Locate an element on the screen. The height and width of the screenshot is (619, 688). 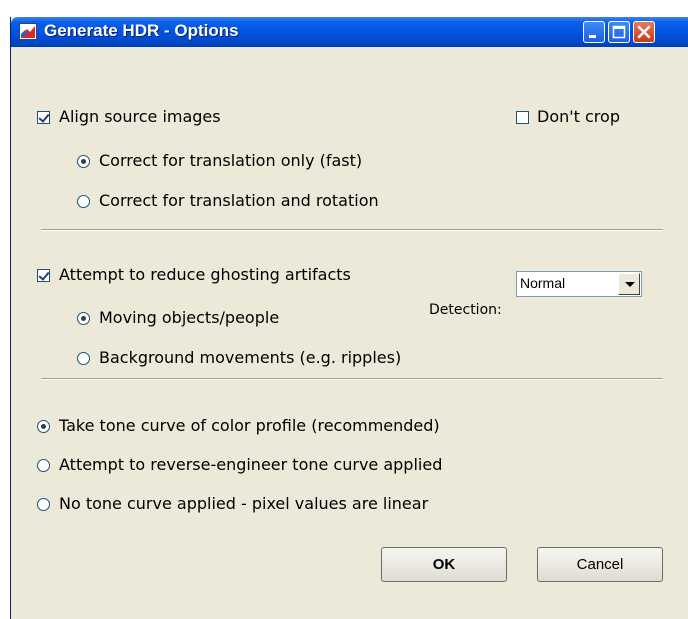
close-icon is located at coordinates (644, 32).